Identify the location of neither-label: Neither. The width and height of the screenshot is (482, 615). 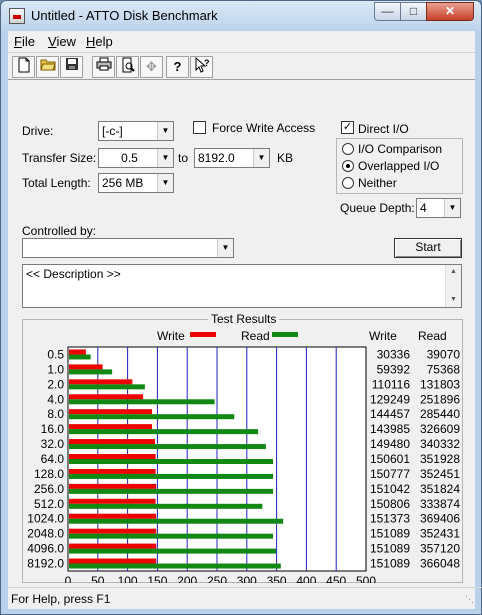
(377, 183).